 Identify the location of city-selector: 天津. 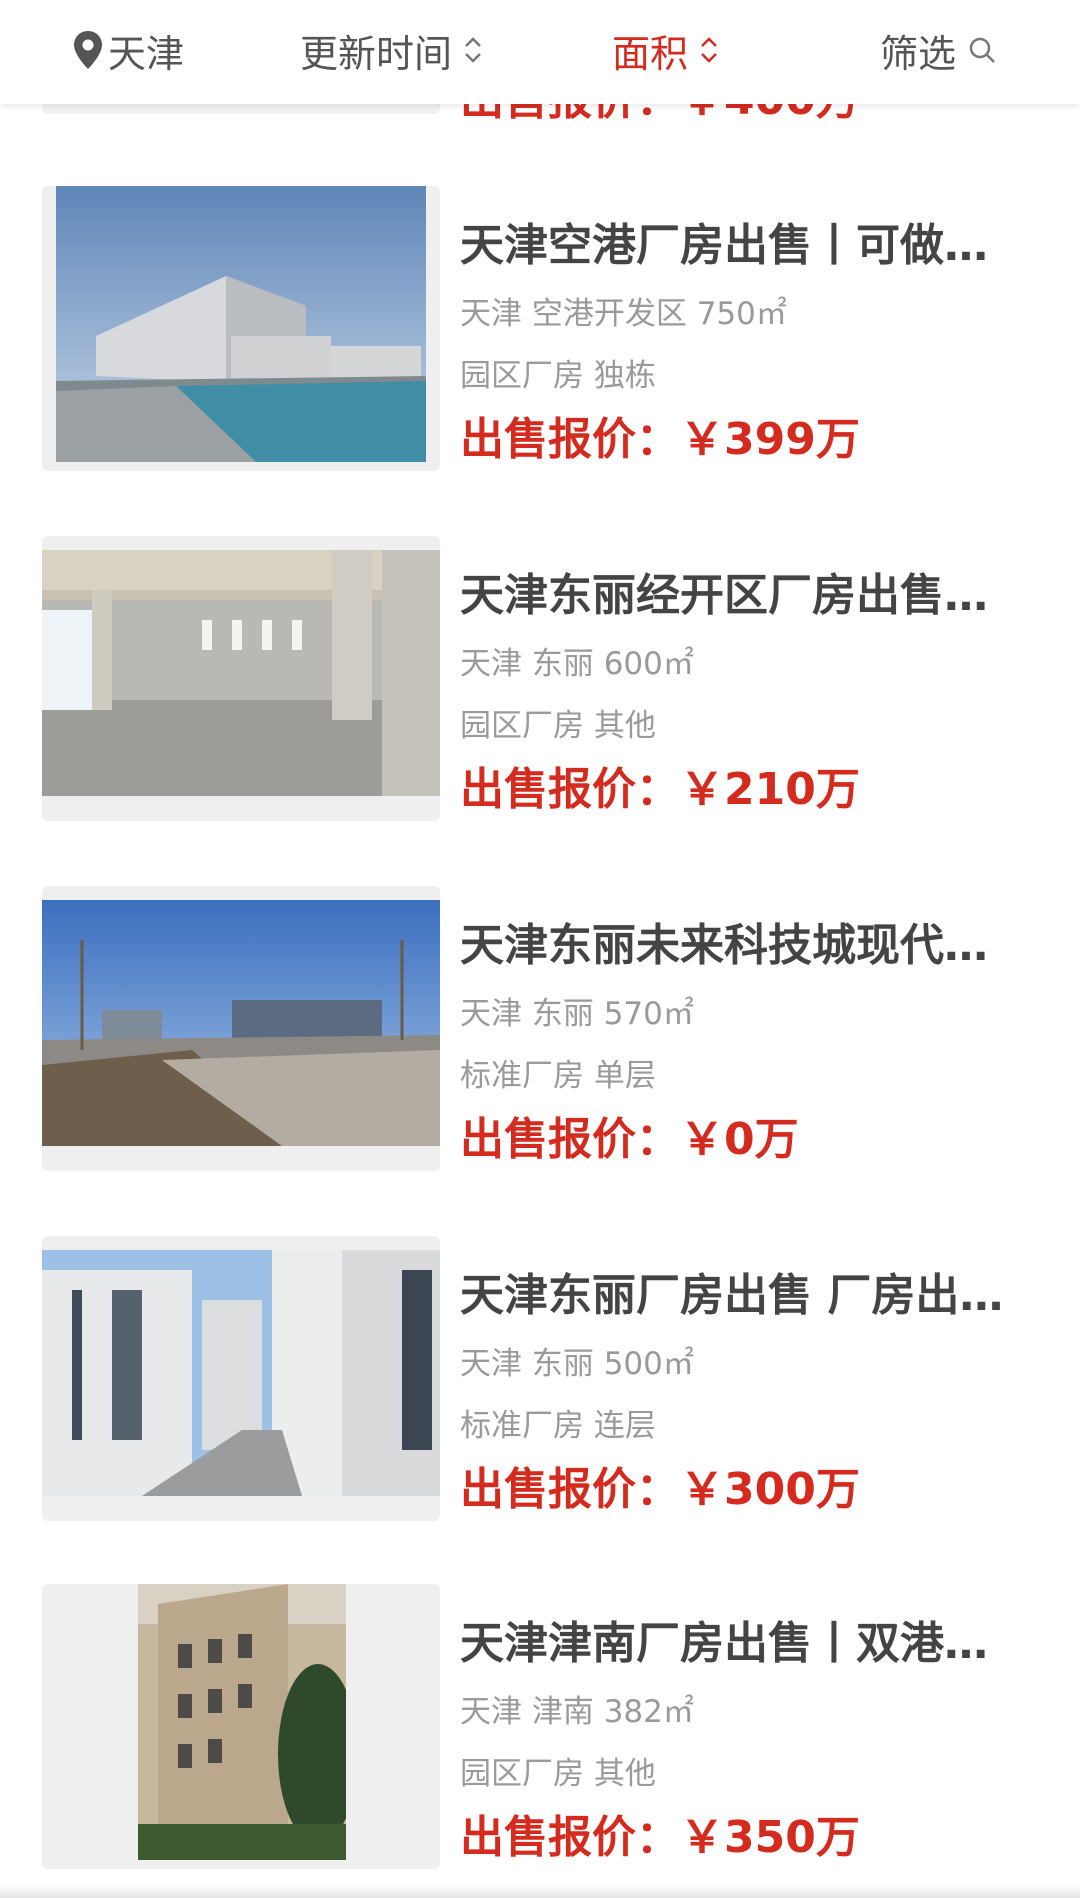
(128, 50).